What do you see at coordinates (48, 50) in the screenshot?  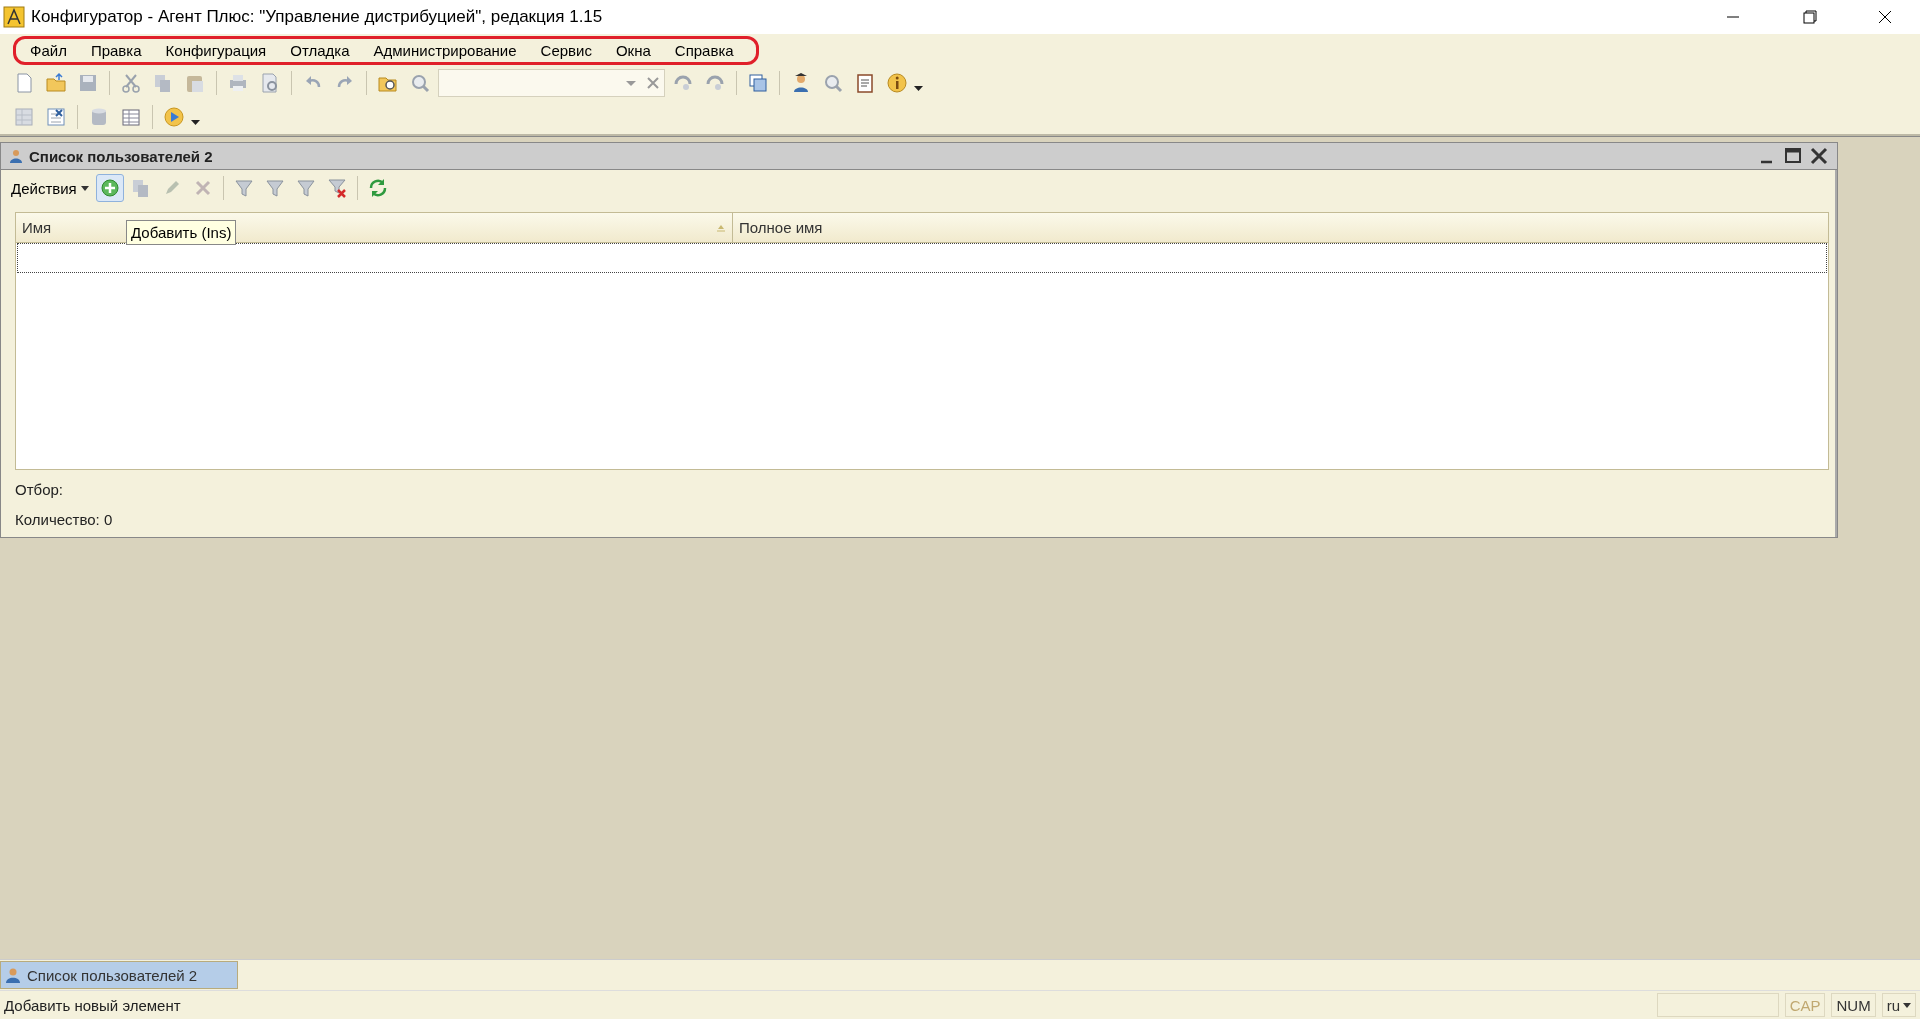 I see `menu-item: Файл` at bounding box center [48, 50].